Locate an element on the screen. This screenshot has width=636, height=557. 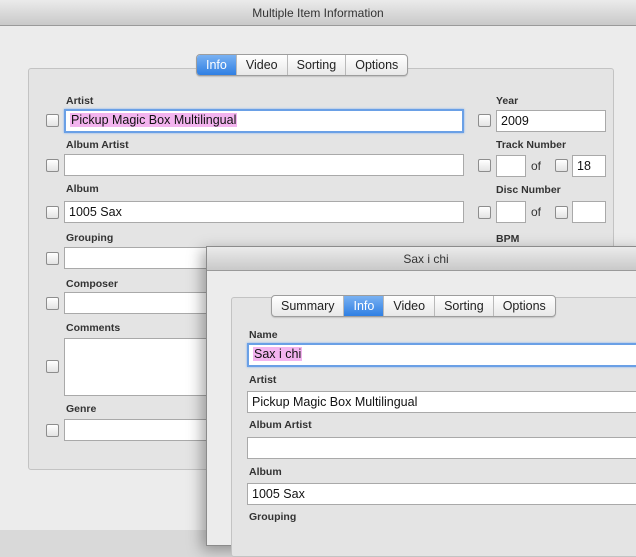
name-field: Sax i chi is located at coordinates (441, 355).